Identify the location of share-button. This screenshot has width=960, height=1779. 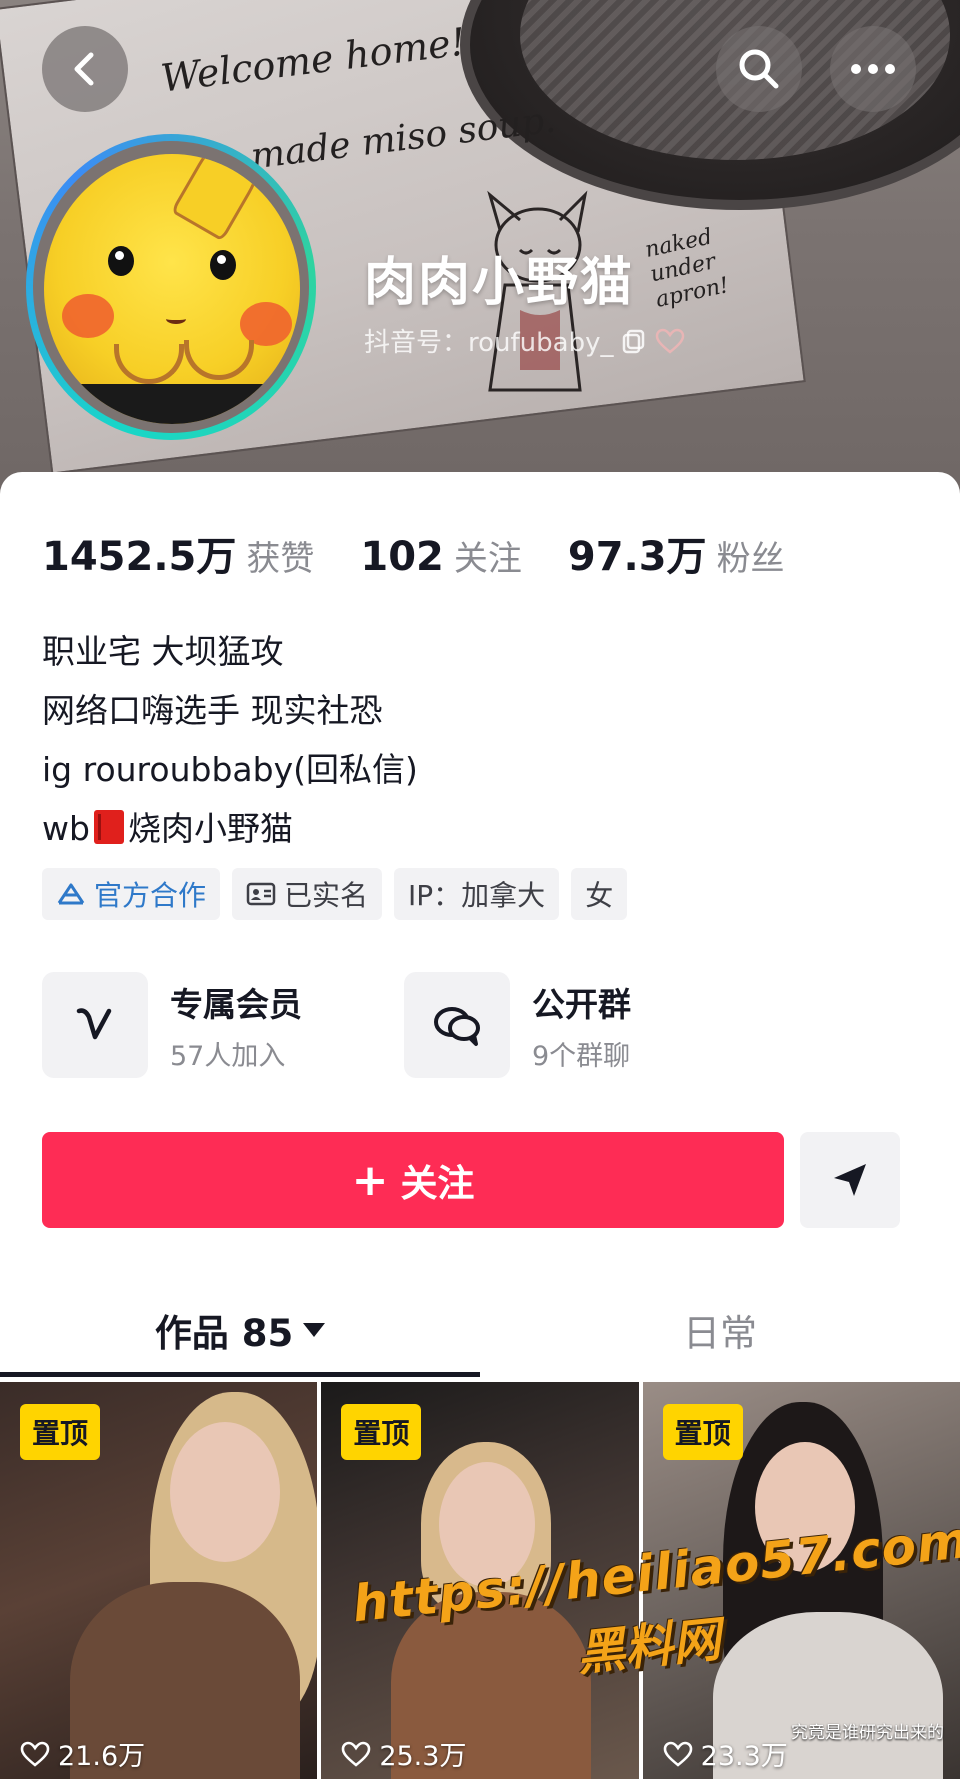
(850, 1180).